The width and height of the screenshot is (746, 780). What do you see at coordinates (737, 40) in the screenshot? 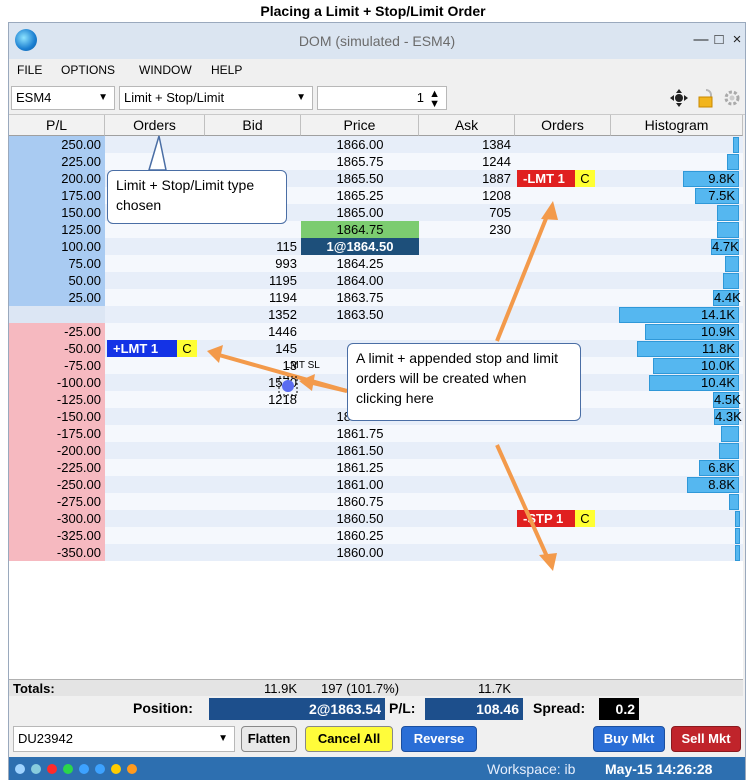
I see `close-icon: ×` at bounding box center [737, 40].